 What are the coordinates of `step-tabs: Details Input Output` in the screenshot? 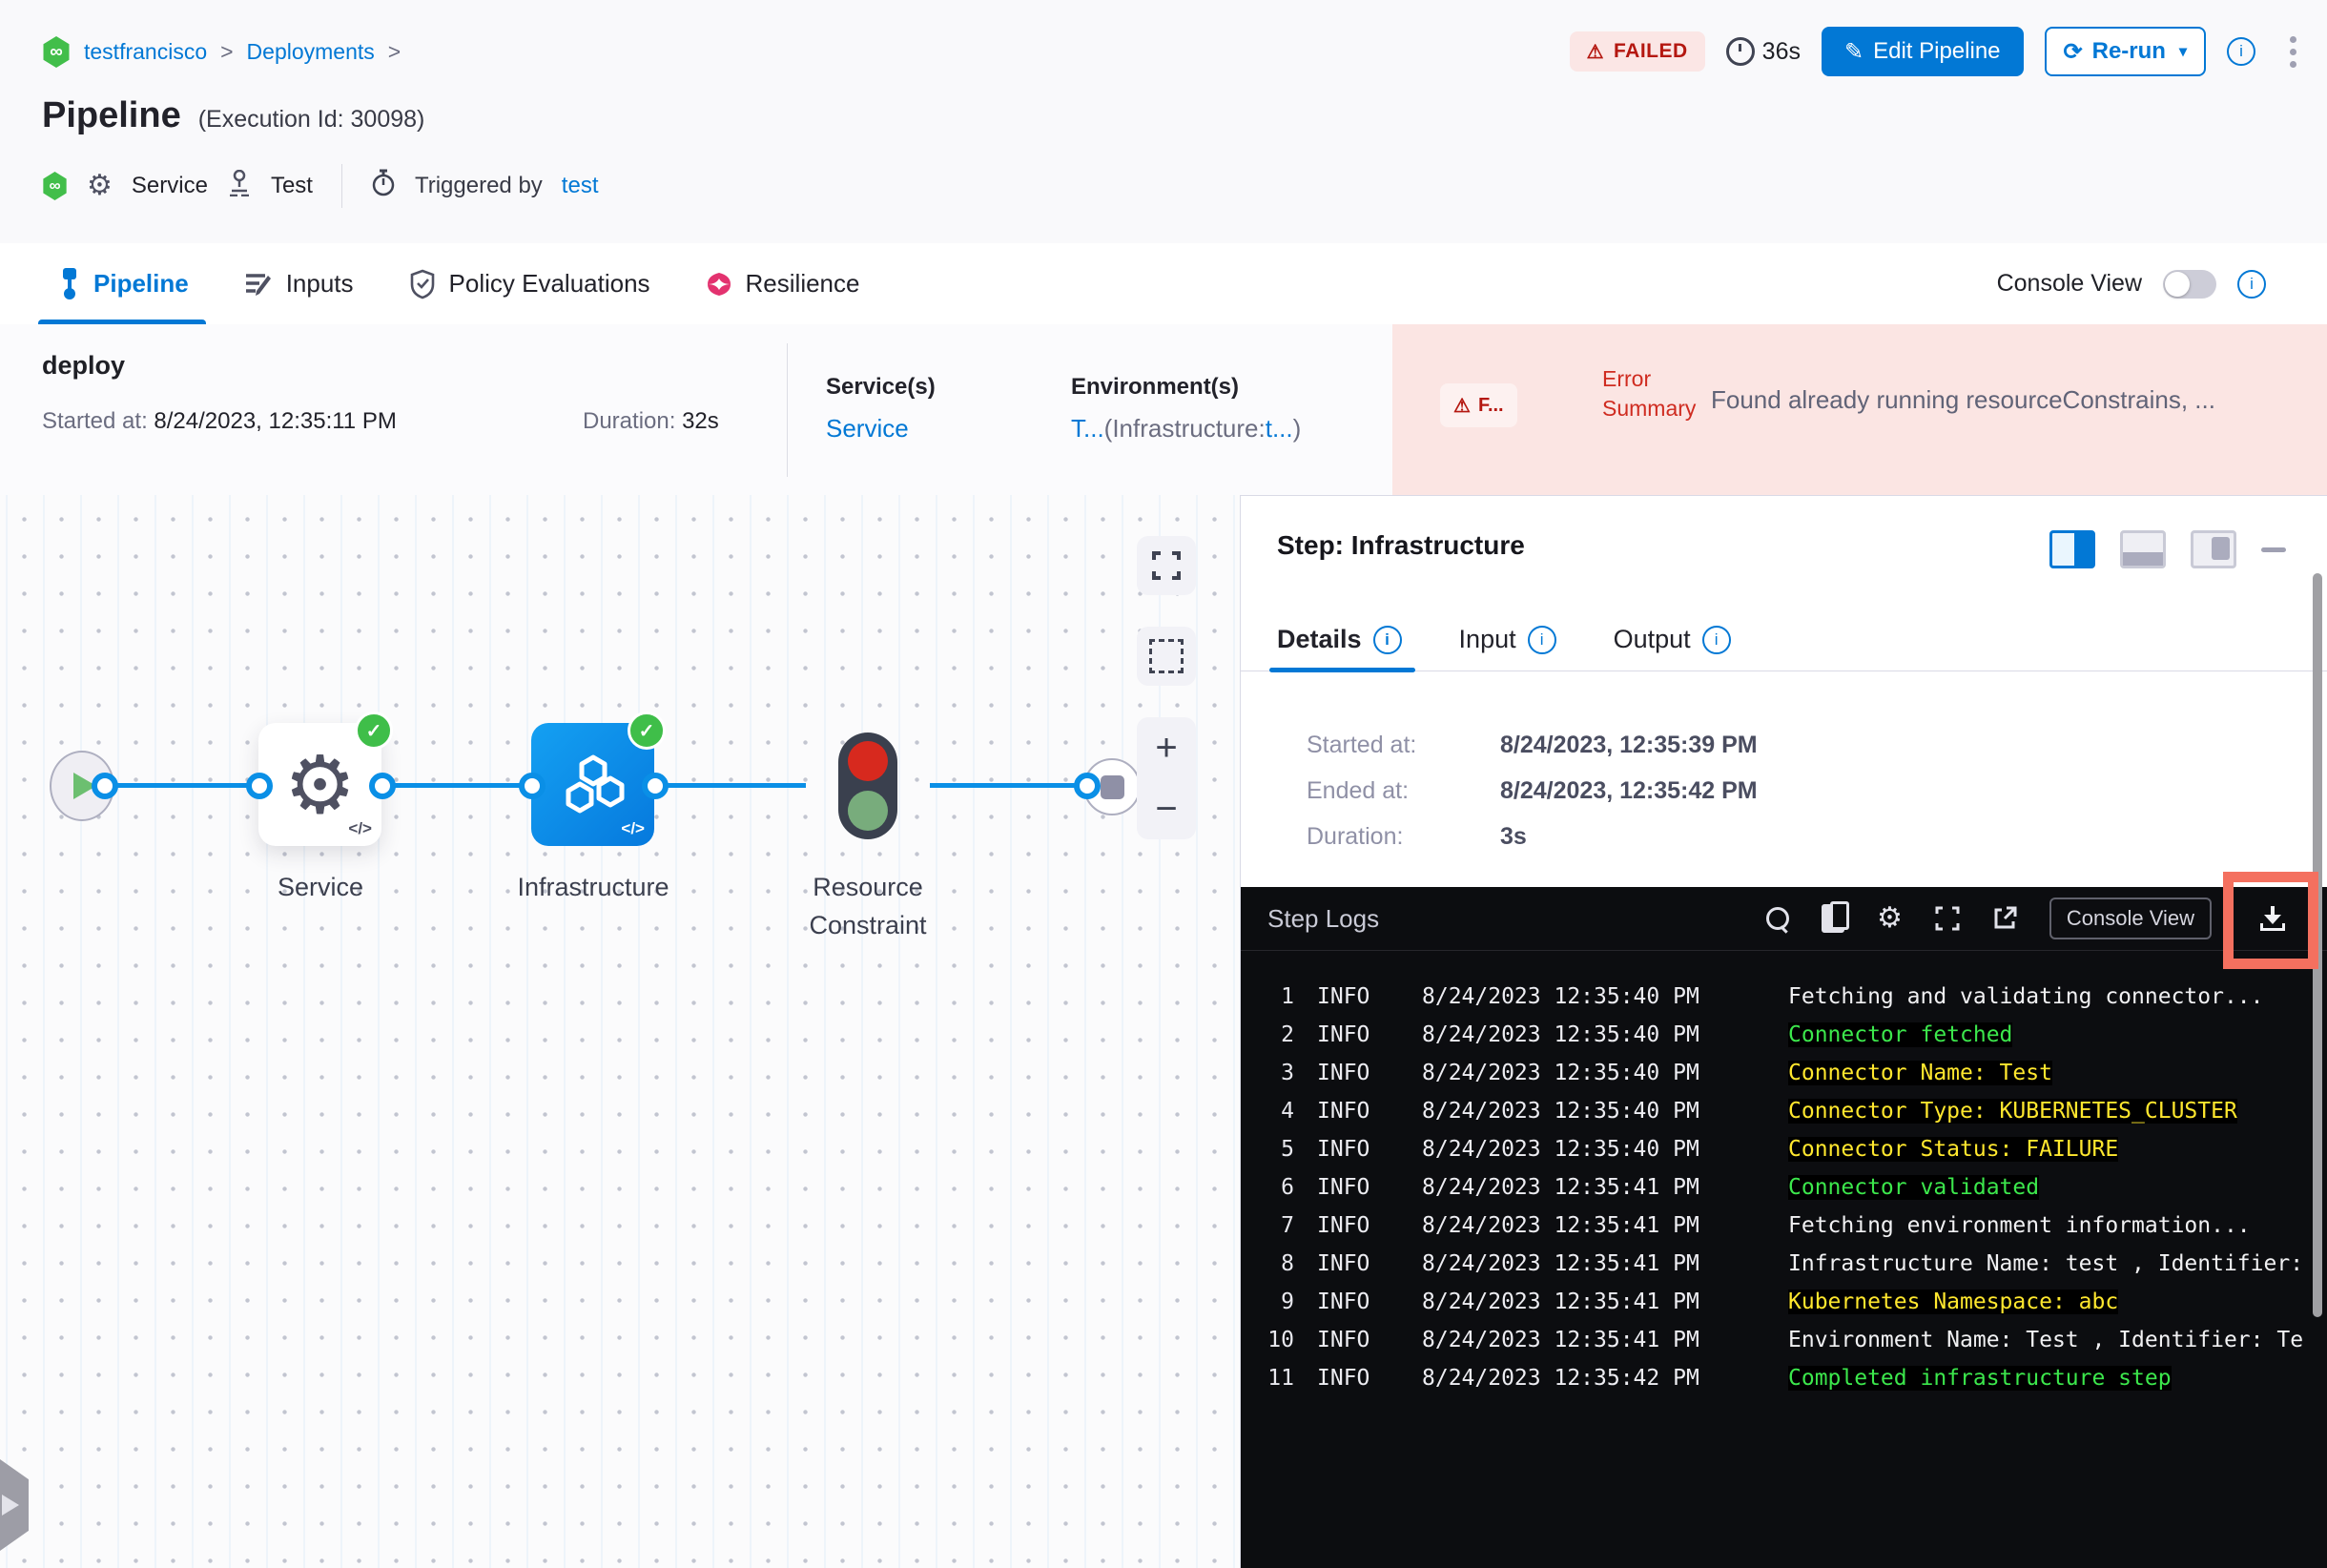 It's located at (1784, 640).